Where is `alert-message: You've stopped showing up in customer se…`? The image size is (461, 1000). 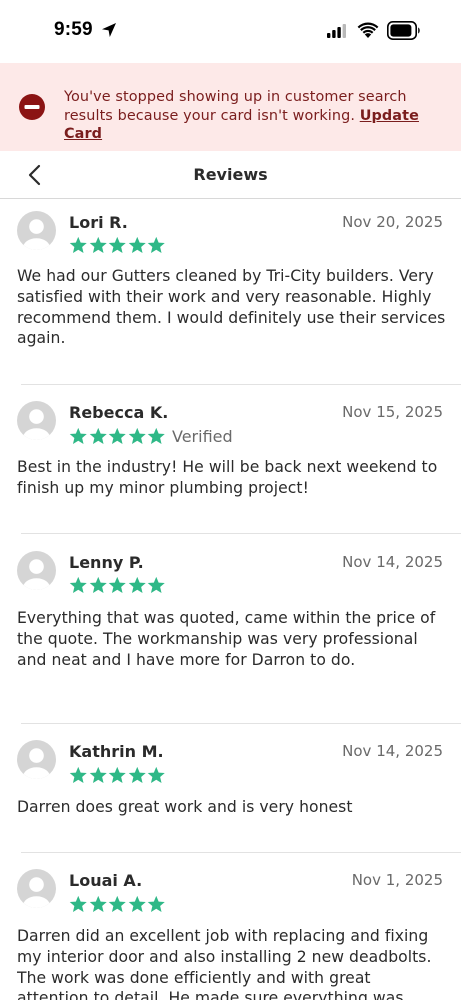 alert-message: You've stopped showing up in customer se… is located at coordinates (259, 116).